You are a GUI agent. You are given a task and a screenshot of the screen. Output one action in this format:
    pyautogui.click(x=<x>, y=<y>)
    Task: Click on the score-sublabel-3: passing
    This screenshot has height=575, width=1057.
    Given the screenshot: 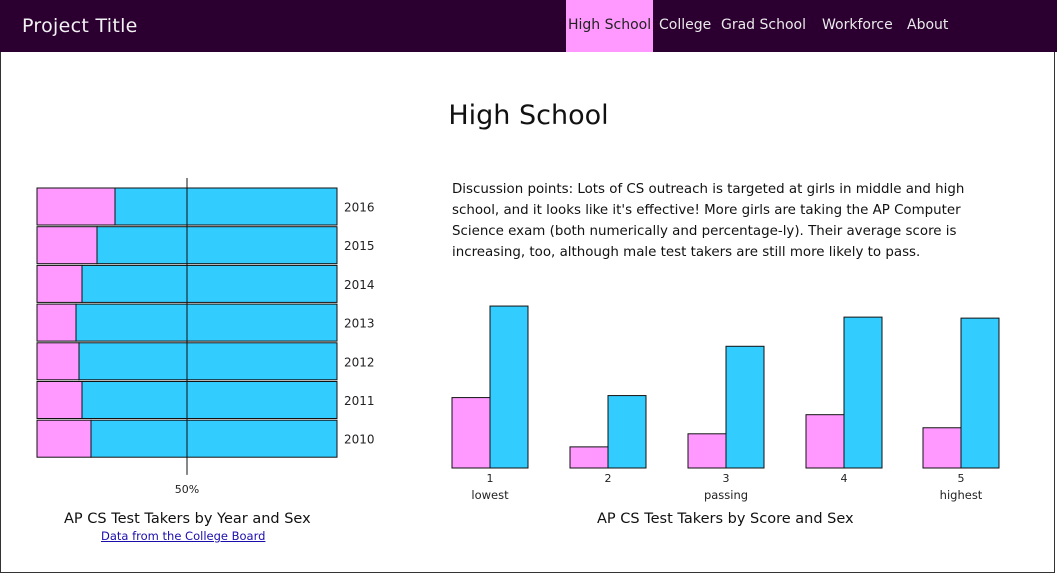 What is the action you would take?
    pyautogui.click(x=726, y=495)
    